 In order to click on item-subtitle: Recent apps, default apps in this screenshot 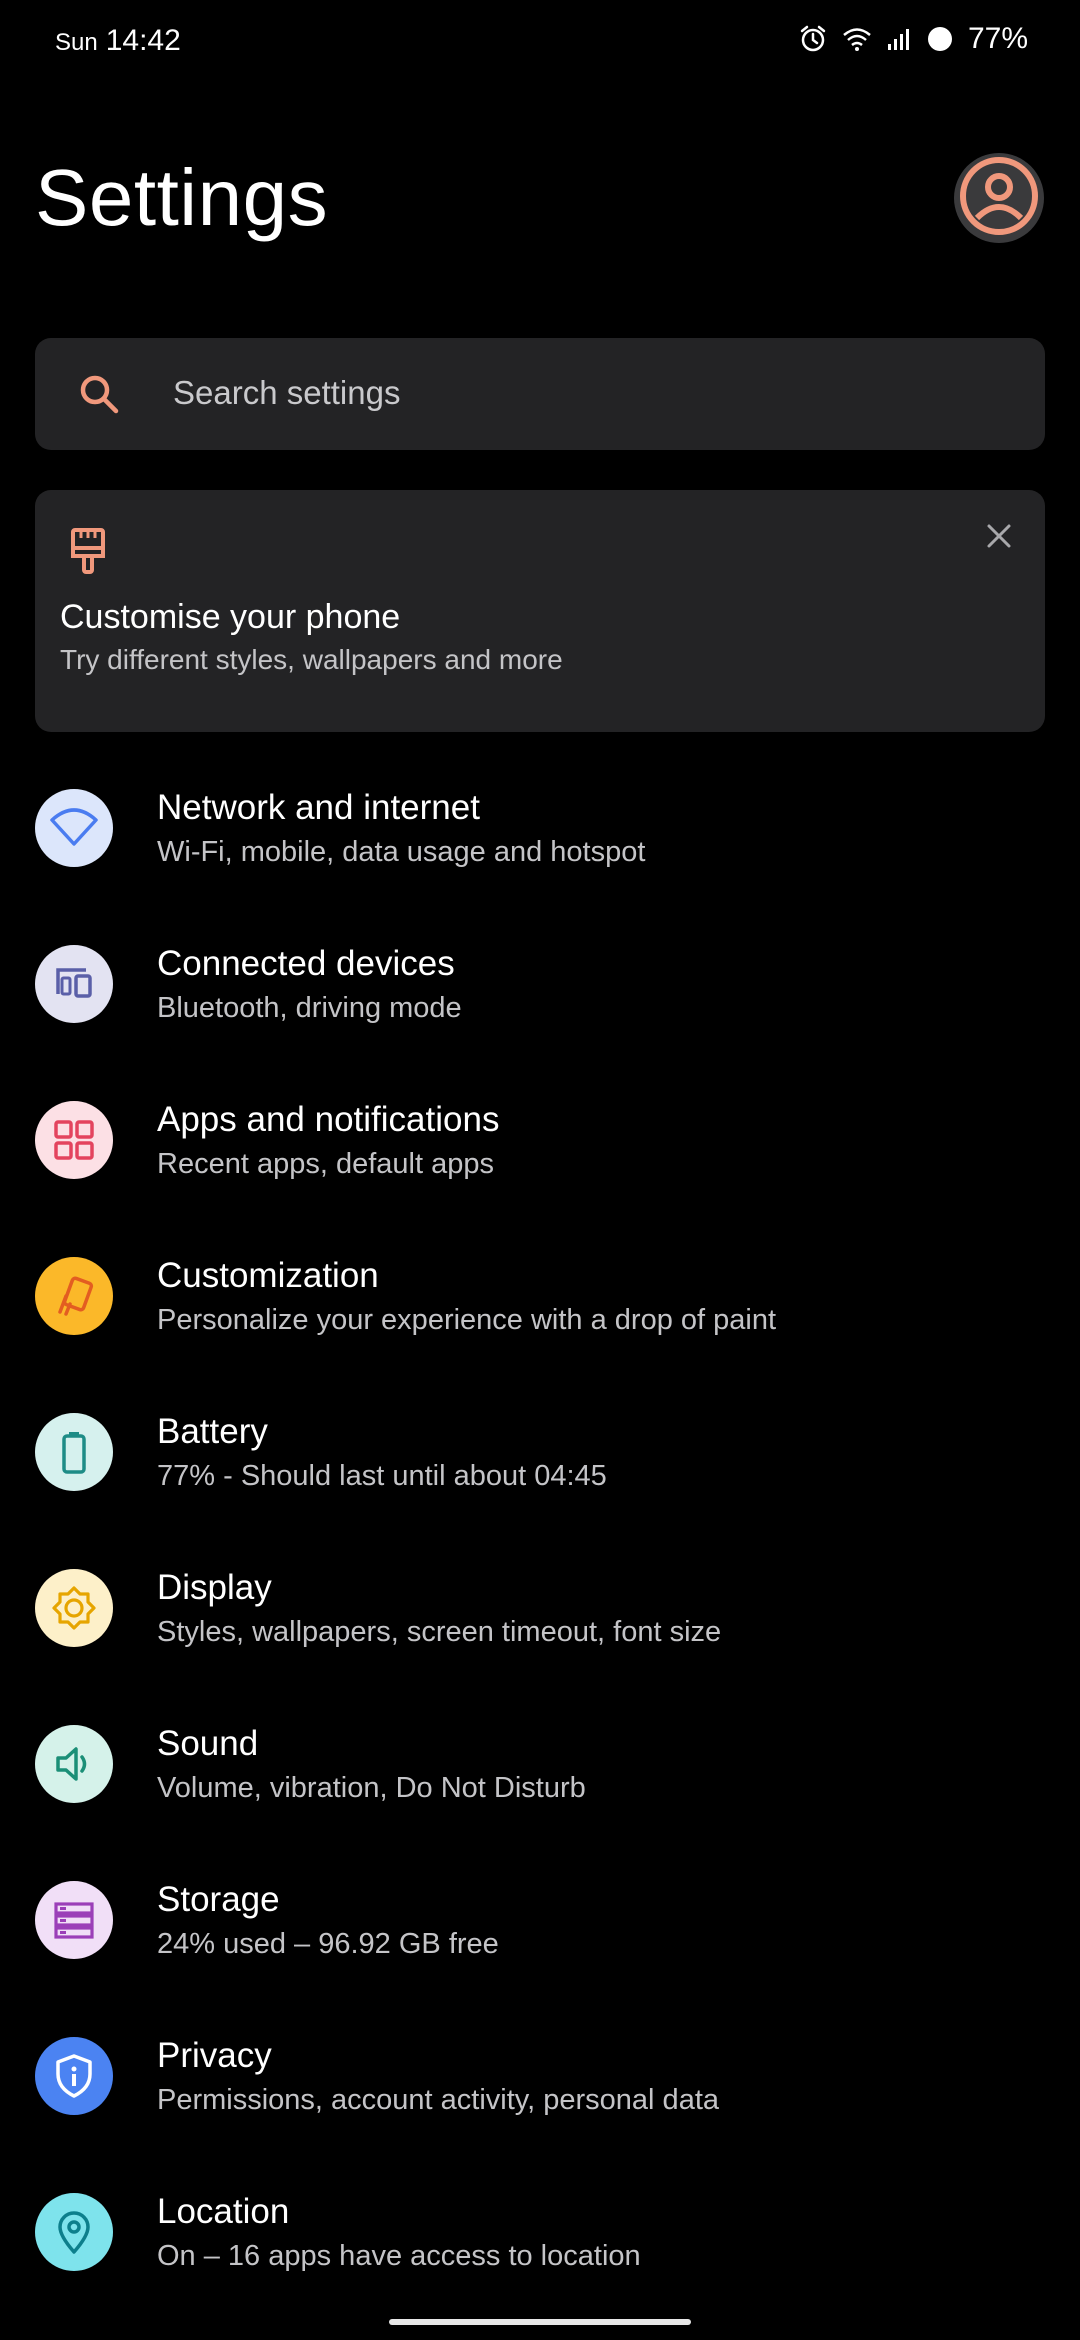, I will do `click(325, 1164)`.